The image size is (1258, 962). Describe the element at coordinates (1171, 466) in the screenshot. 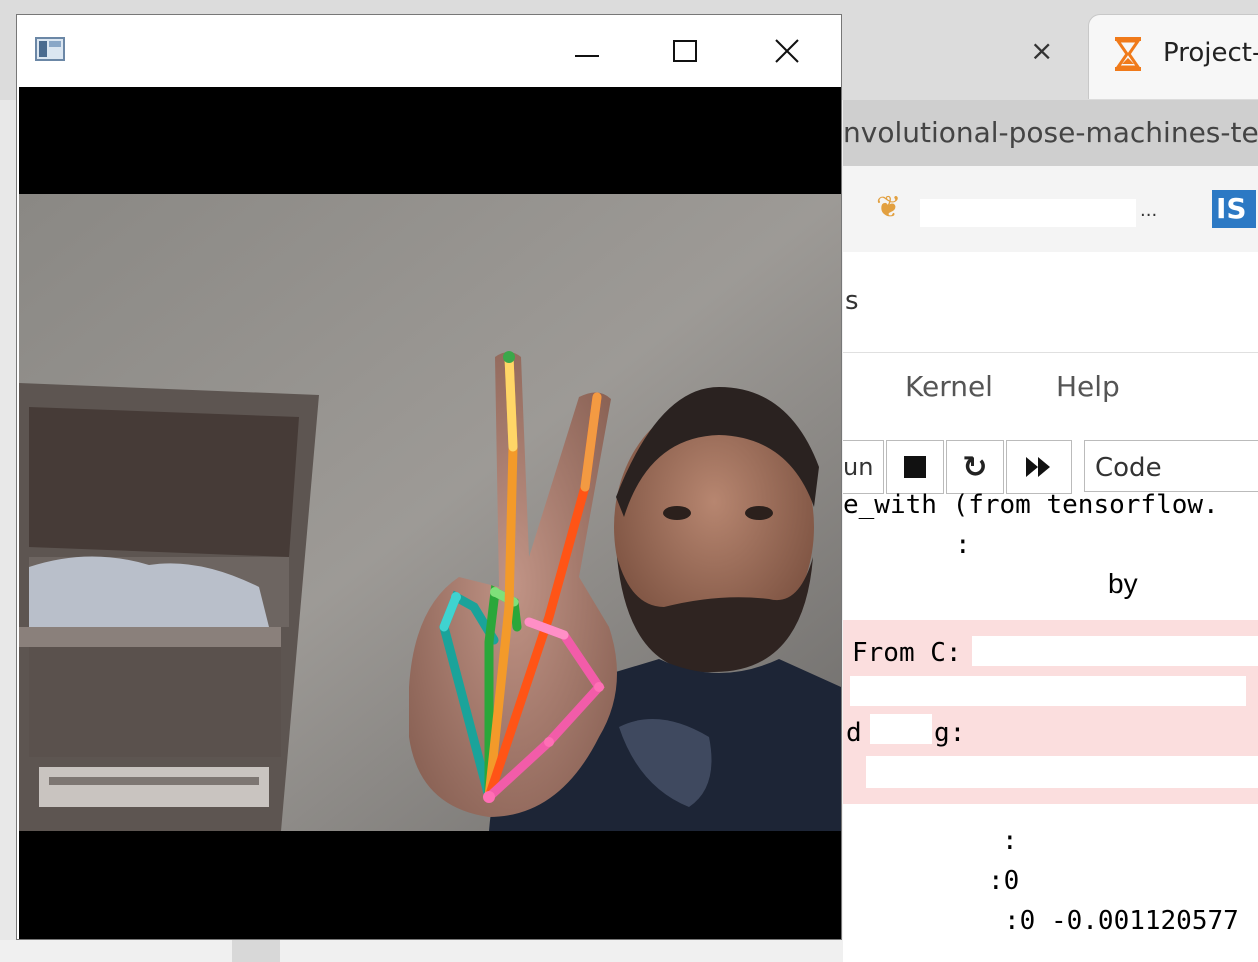

I see `cell-type-select: Code` at that location.